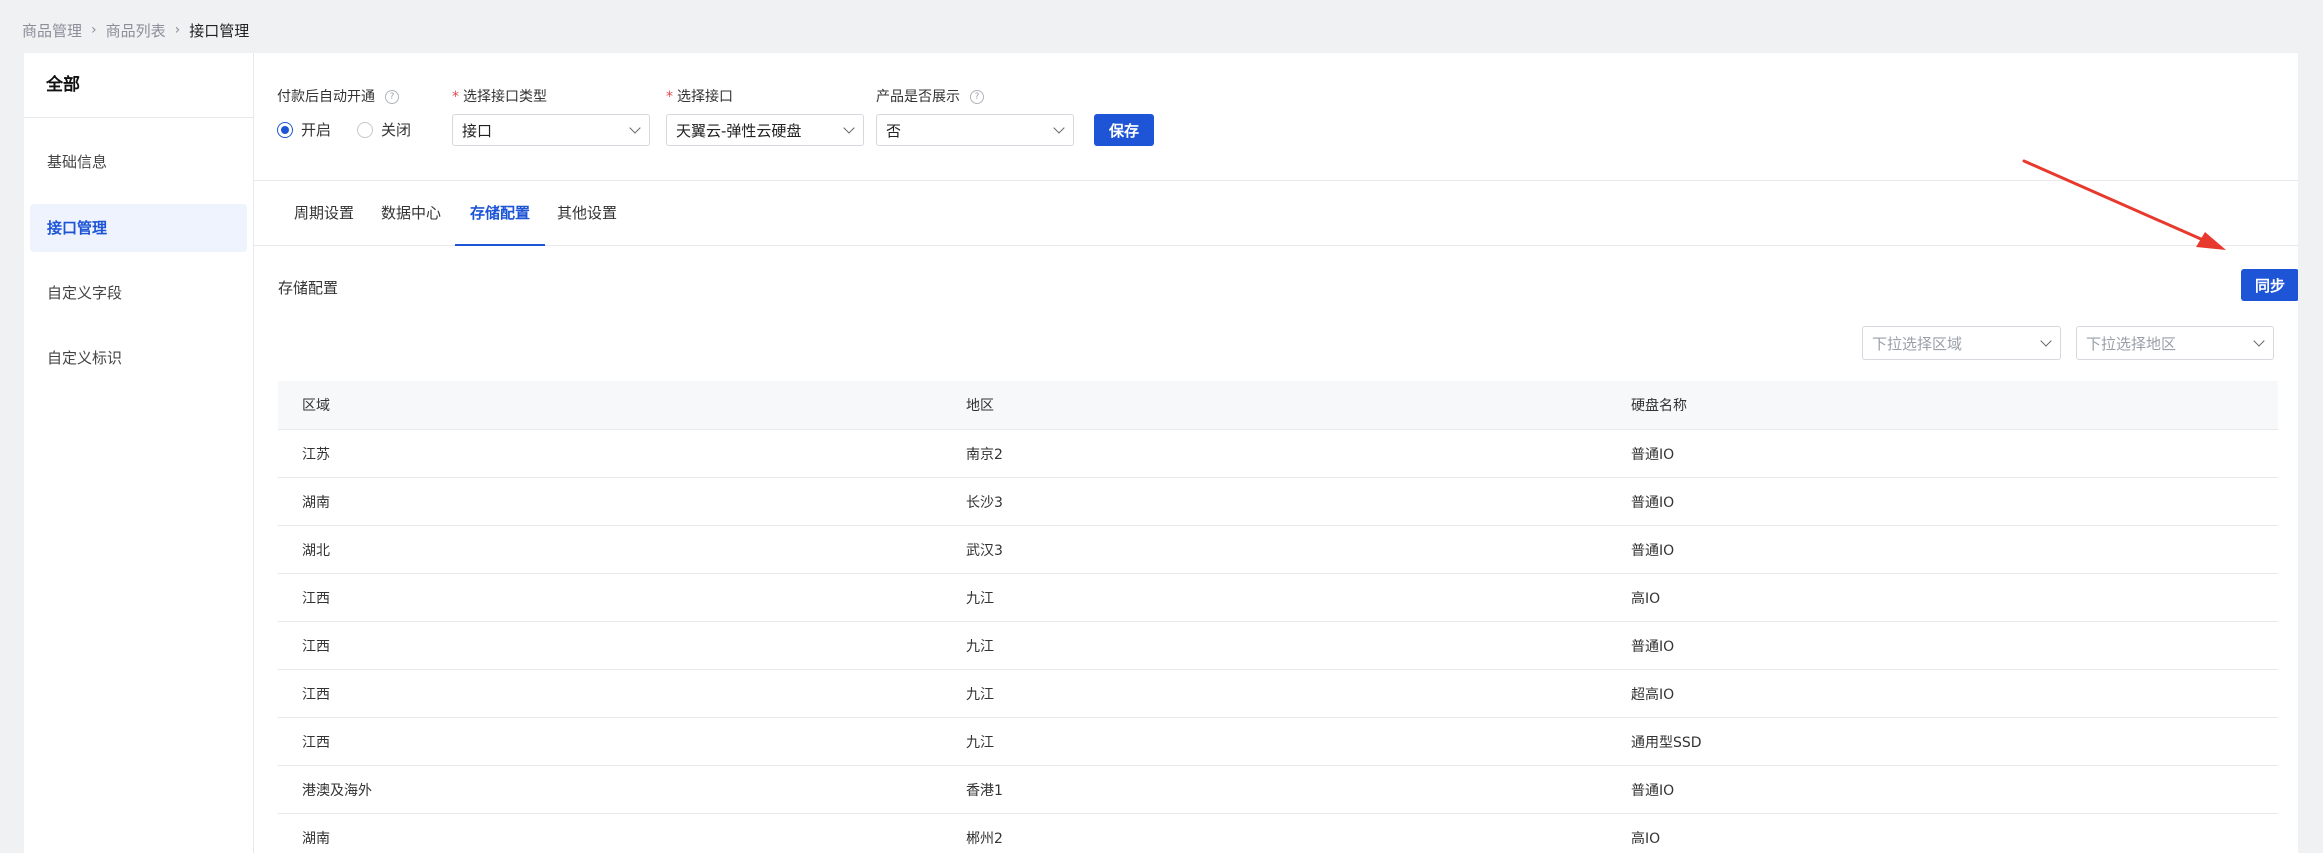 The width and height of the screenshot is (2323, 853). I want to click on tab-bar: 周期设置 数据中心 存储配置 其他设置, so click(1276, 213).